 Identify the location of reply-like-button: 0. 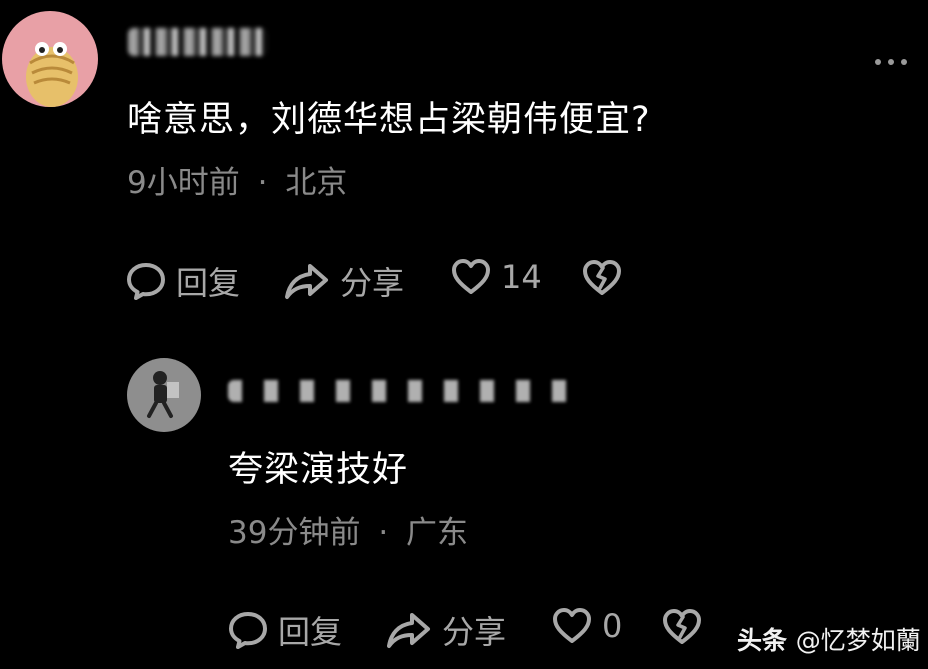
(587, 626).